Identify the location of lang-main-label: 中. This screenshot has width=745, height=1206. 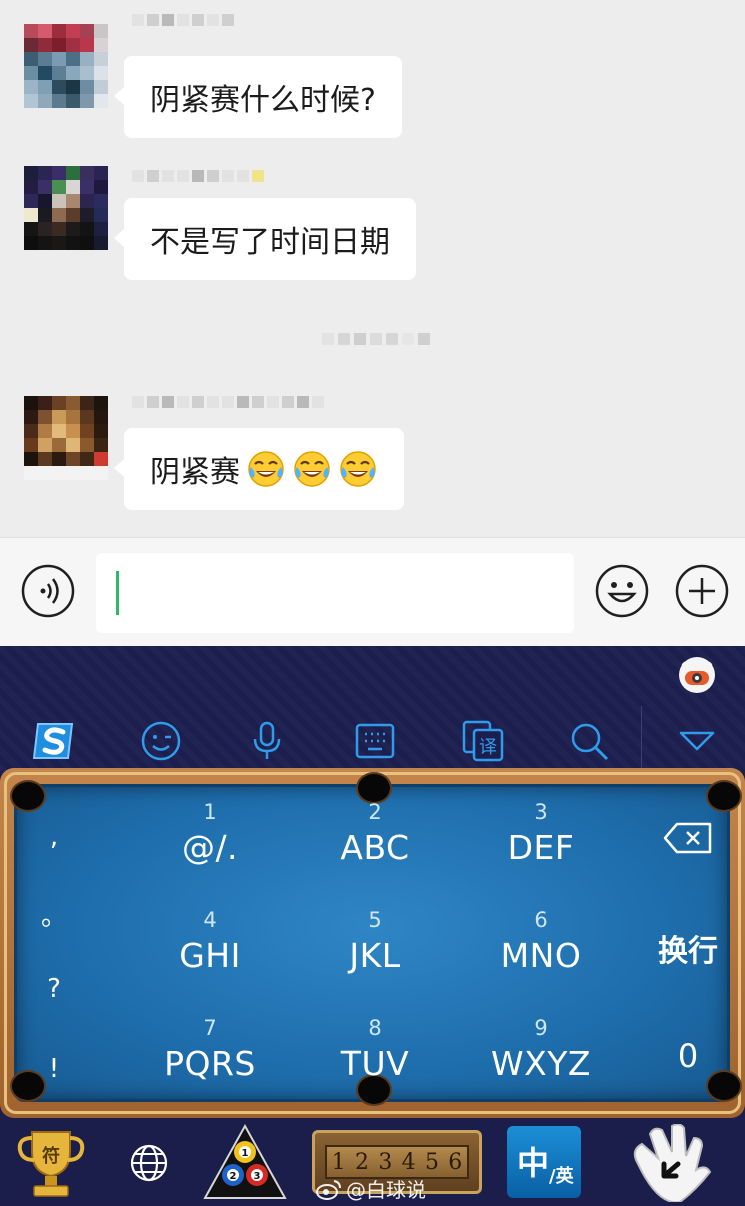
(533, 1163).